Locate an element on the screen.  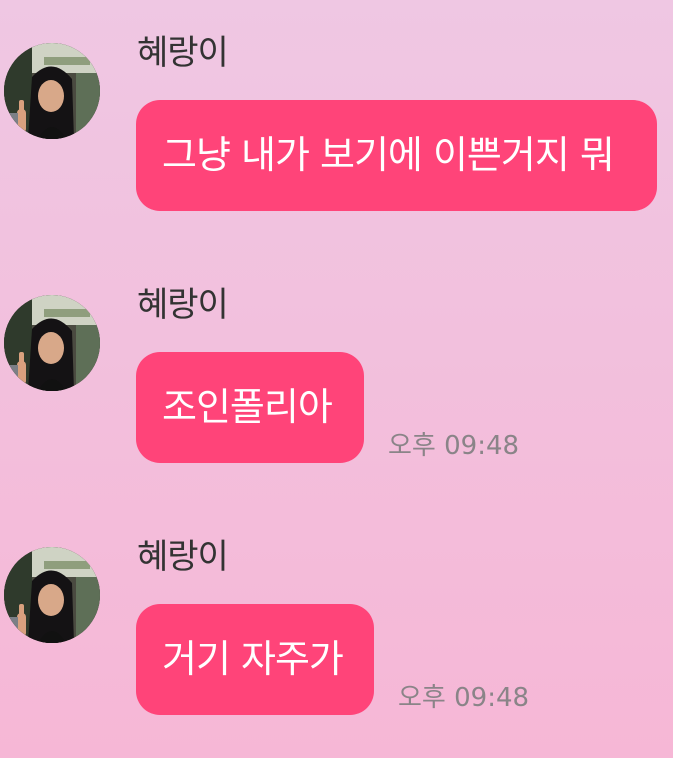
message-bubble: 조인폴리아 is located at coordinates (250, 407).